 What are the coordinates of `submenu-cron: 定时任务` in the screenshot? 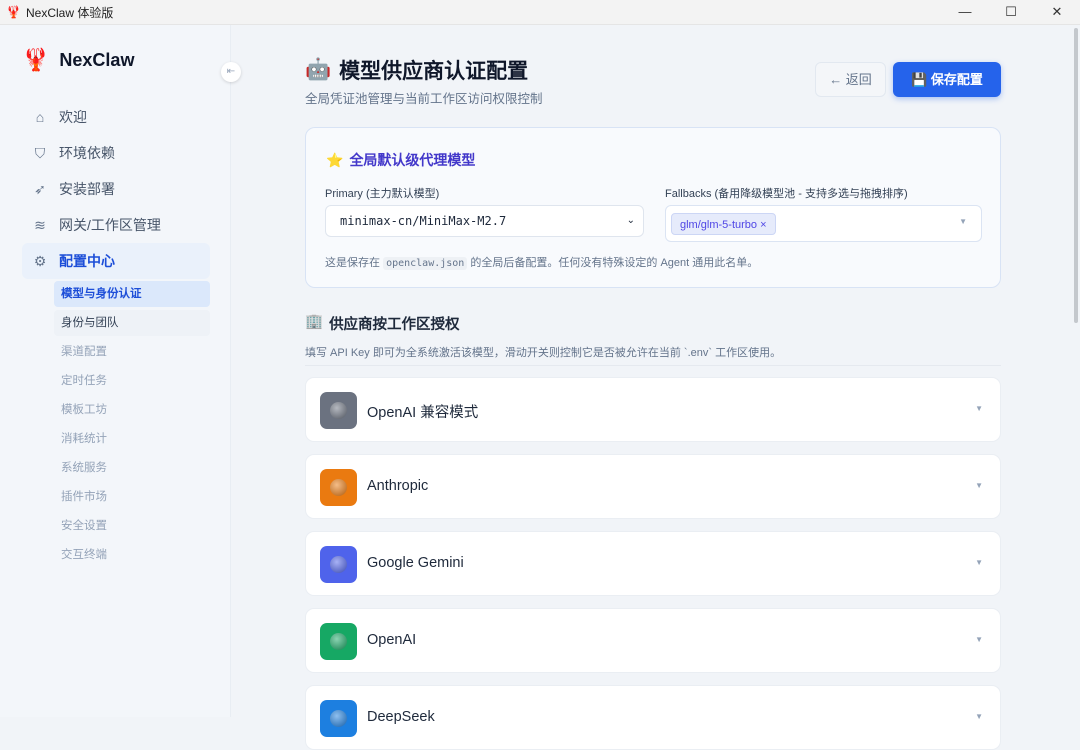 It's located at (132, 381).